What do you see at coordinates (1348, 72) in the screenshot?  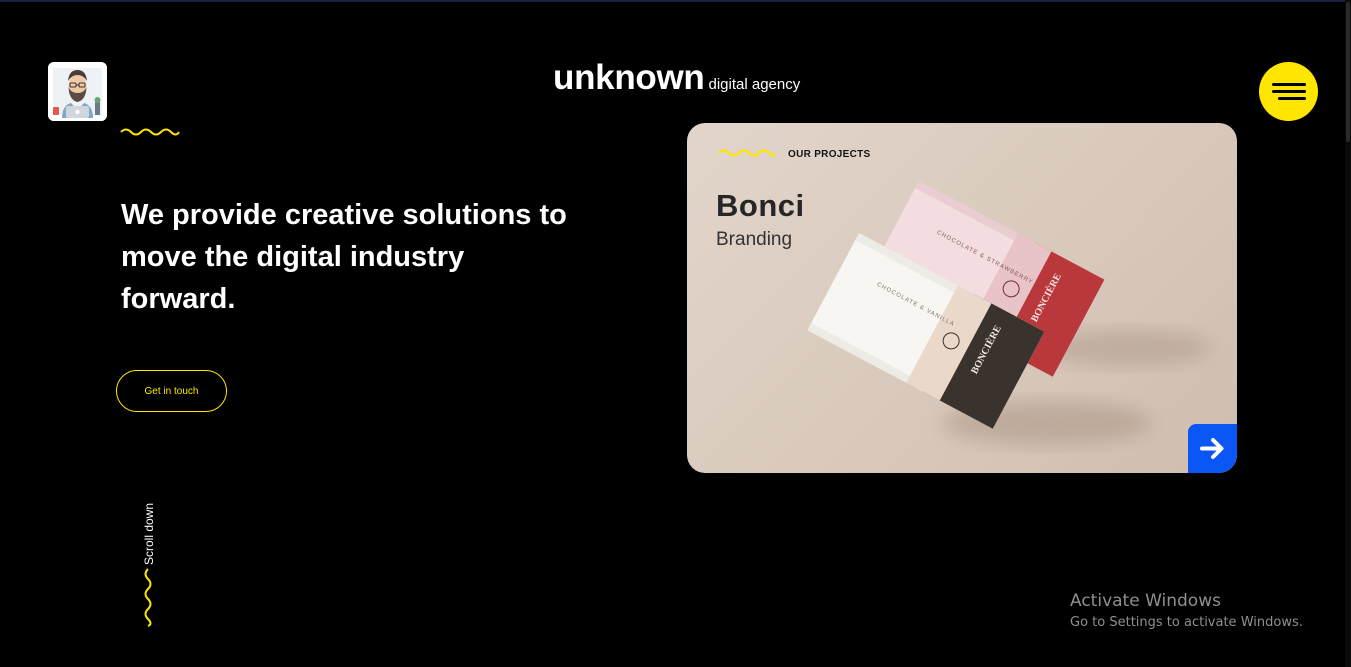 I see `scrollbar-thumb` at bounding box center [1348, 72].